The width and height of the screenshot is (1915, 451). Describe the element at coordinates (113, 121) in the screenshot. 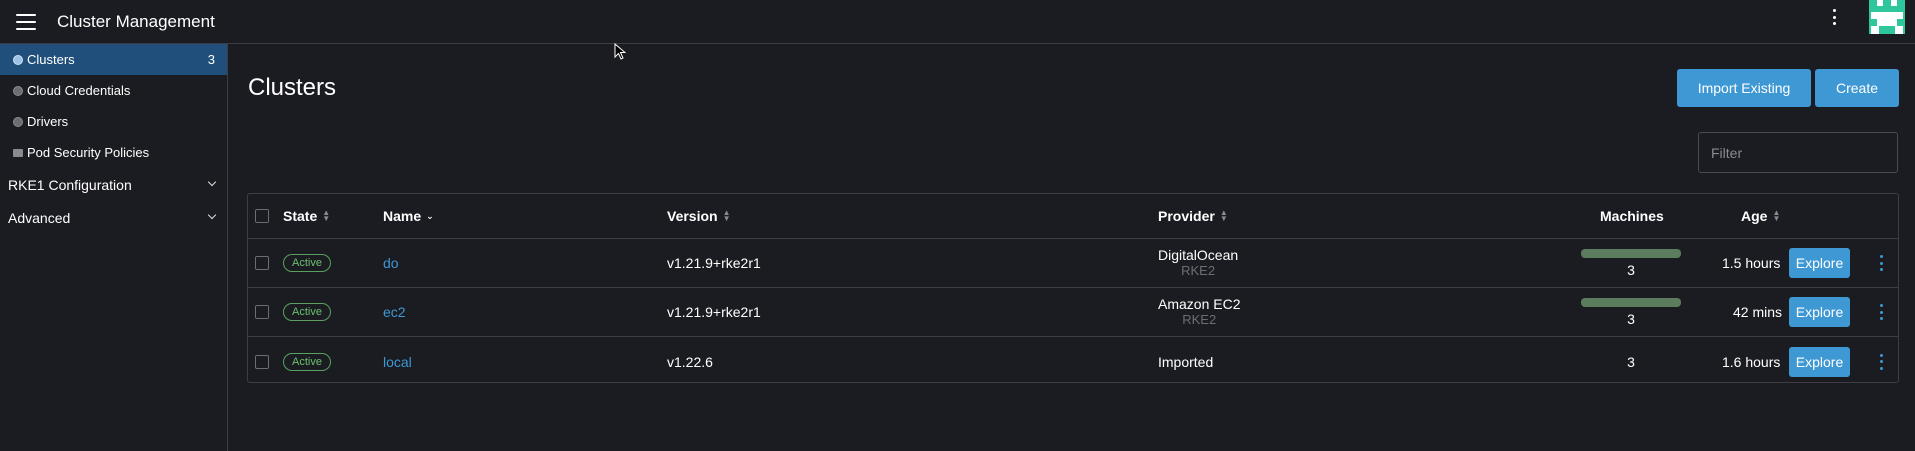

I see `sidebar-item-drivers: Drivers` at that location.